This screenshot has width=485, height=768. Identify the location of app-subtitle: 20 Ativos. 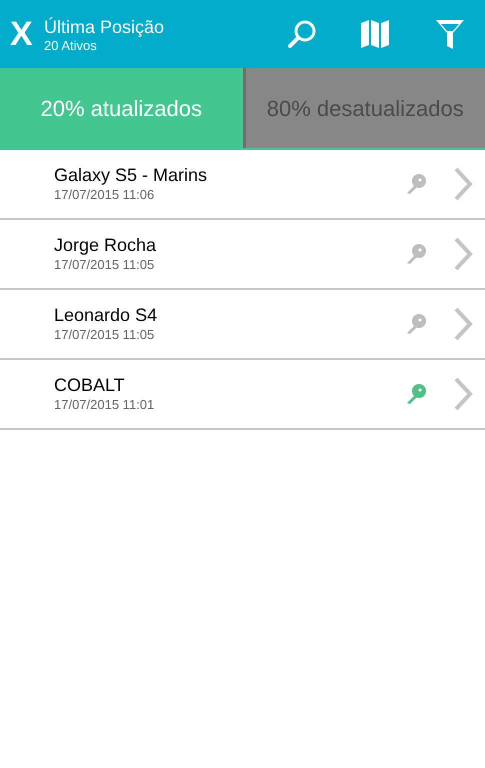
(71, 45).